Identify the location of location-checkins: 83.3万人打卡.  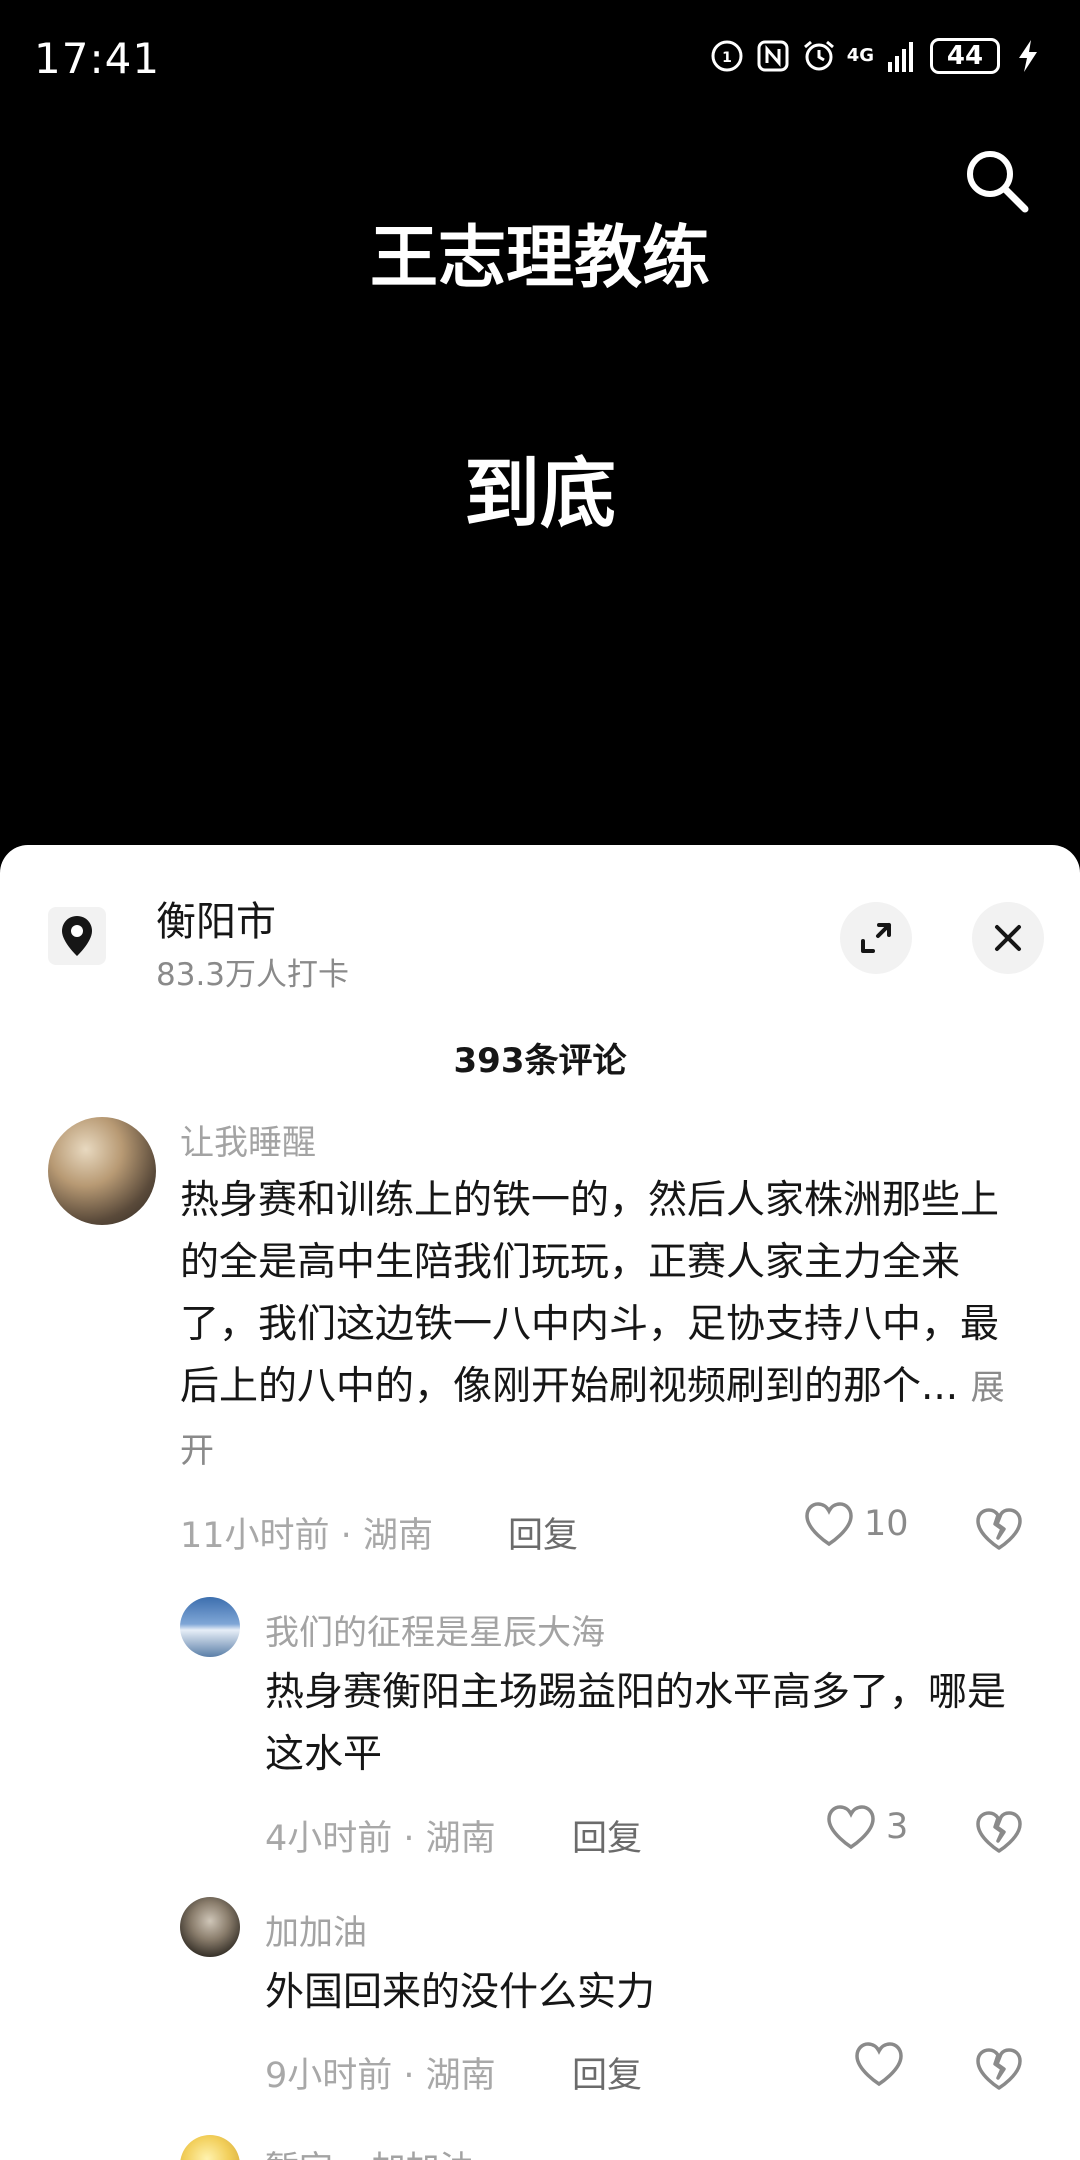
(253, 975).